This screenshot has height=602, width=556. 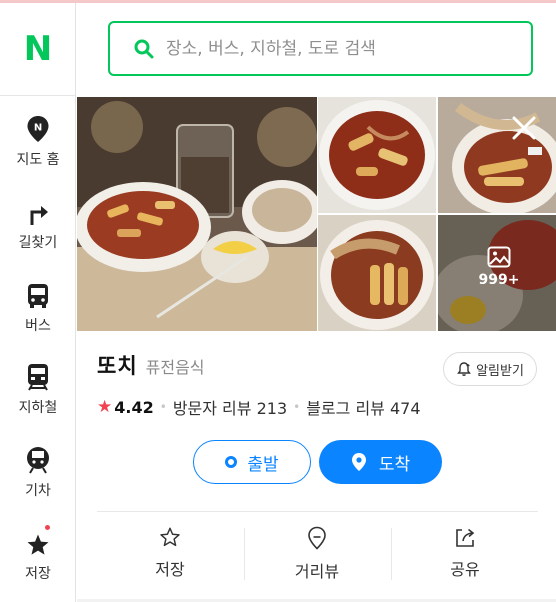 I want to click on blog-reviews-link: 블로그 리뷰 474, so click(x=363, y=407).